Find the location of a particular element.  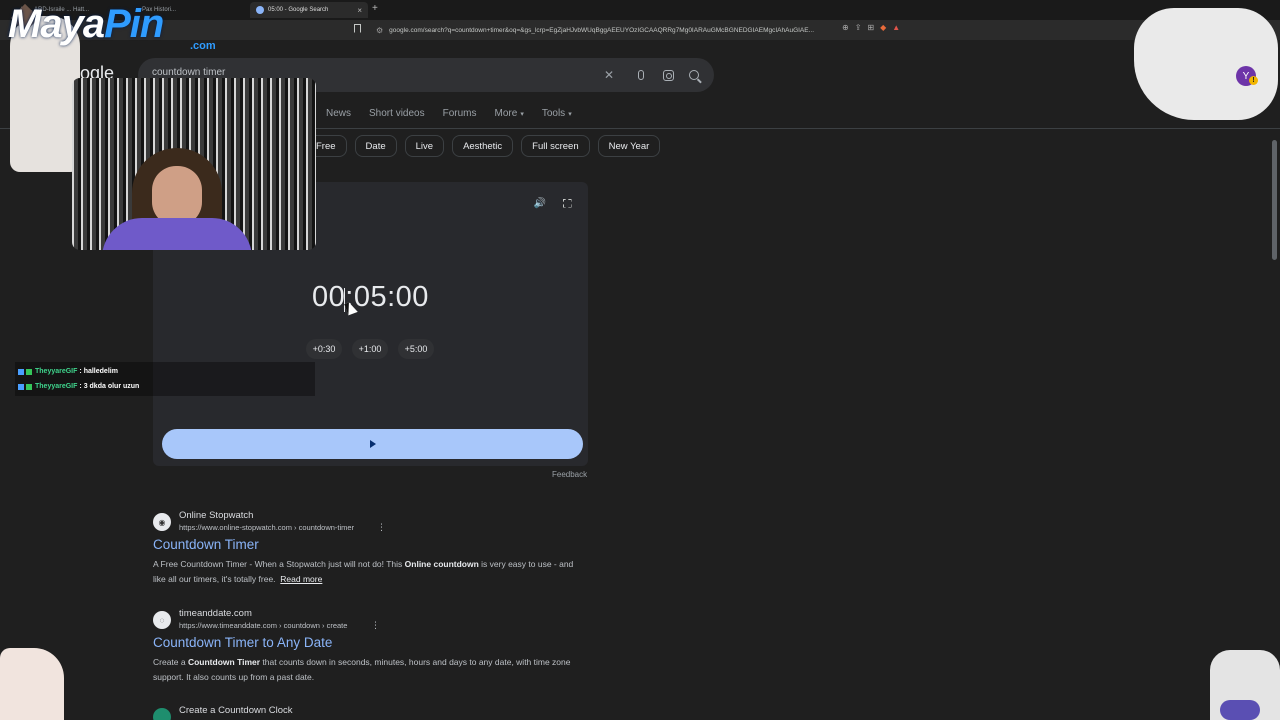

result-site-name: Create a Countdown Clock is located at coordinates (236, 710).